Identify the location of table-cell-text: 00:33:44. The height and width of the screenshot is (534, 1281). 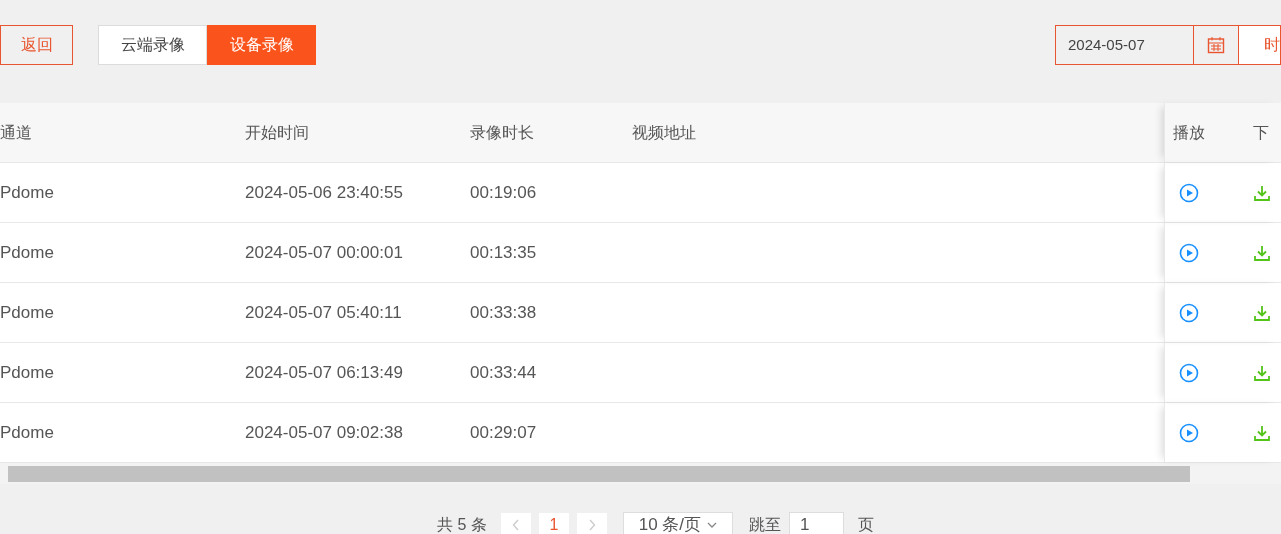
(503, 372).